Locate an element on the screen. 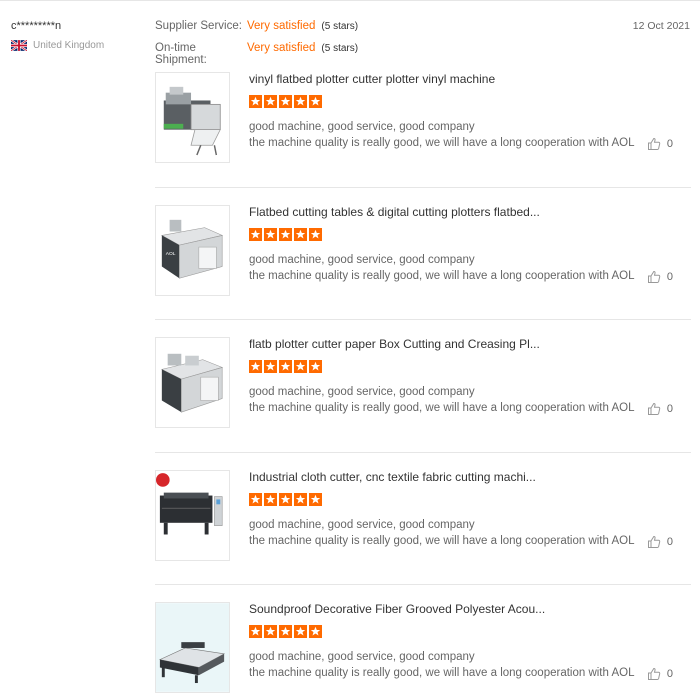 Image resolution: width=700 pixels, height=700 pixels. svg-text: AOL is located at coordinates (171, 253).